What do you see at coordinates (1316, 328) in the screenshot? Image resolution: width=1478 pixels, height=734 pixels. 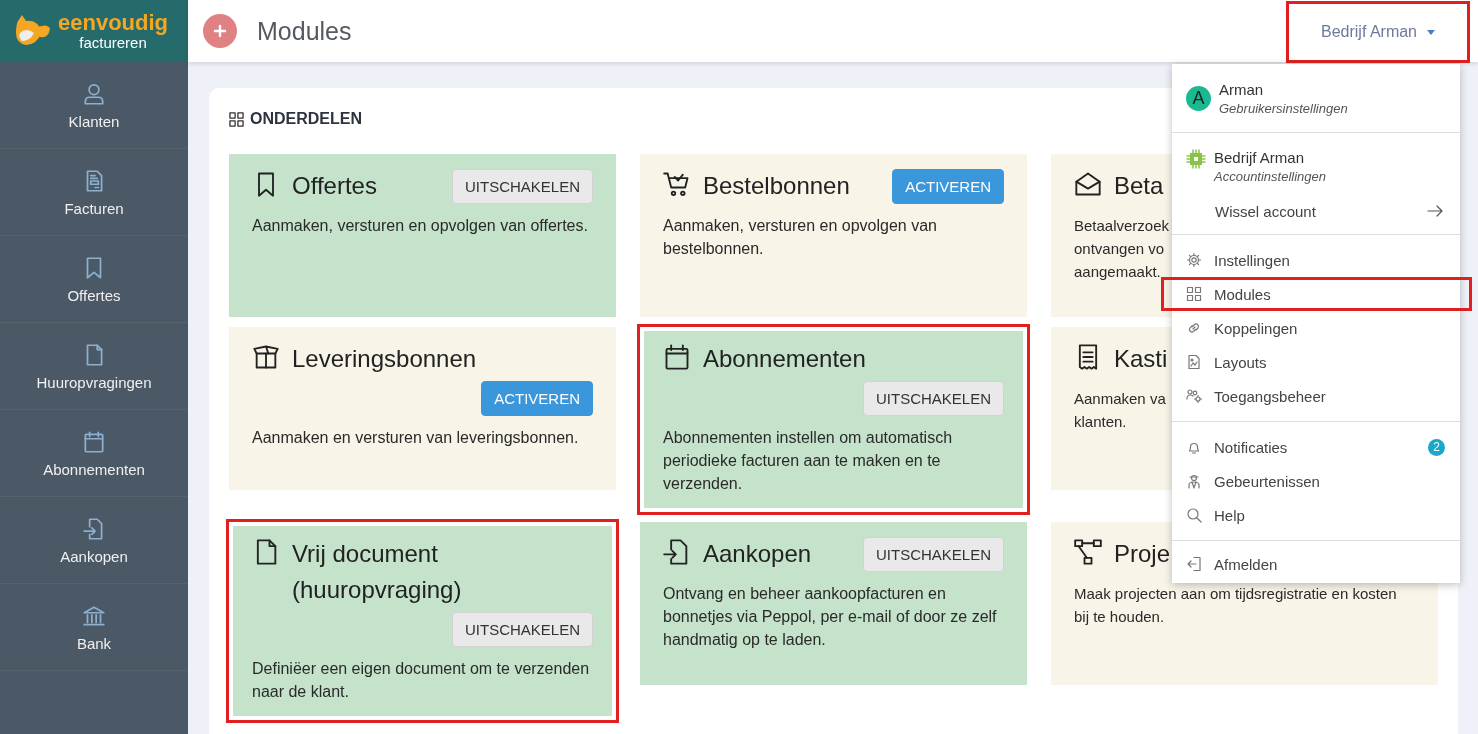 I see `menu-item: Koppelingen` at bounding box center [1316, 328].